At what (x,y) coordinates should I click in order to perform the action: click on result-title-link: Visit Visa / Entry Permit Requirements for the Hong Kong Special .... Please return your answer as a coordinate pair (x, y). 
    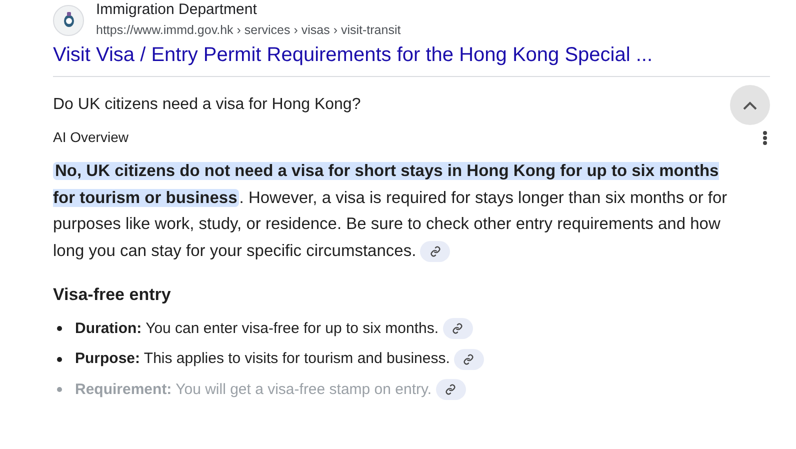
    Looking at the image, I should click on (424, 55).